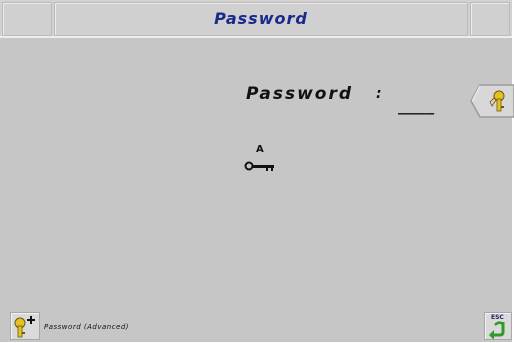 Image resolution: width=514 pixels, height=343 pixels. I want to click on key-with-hand-icon, so click(492, 101).